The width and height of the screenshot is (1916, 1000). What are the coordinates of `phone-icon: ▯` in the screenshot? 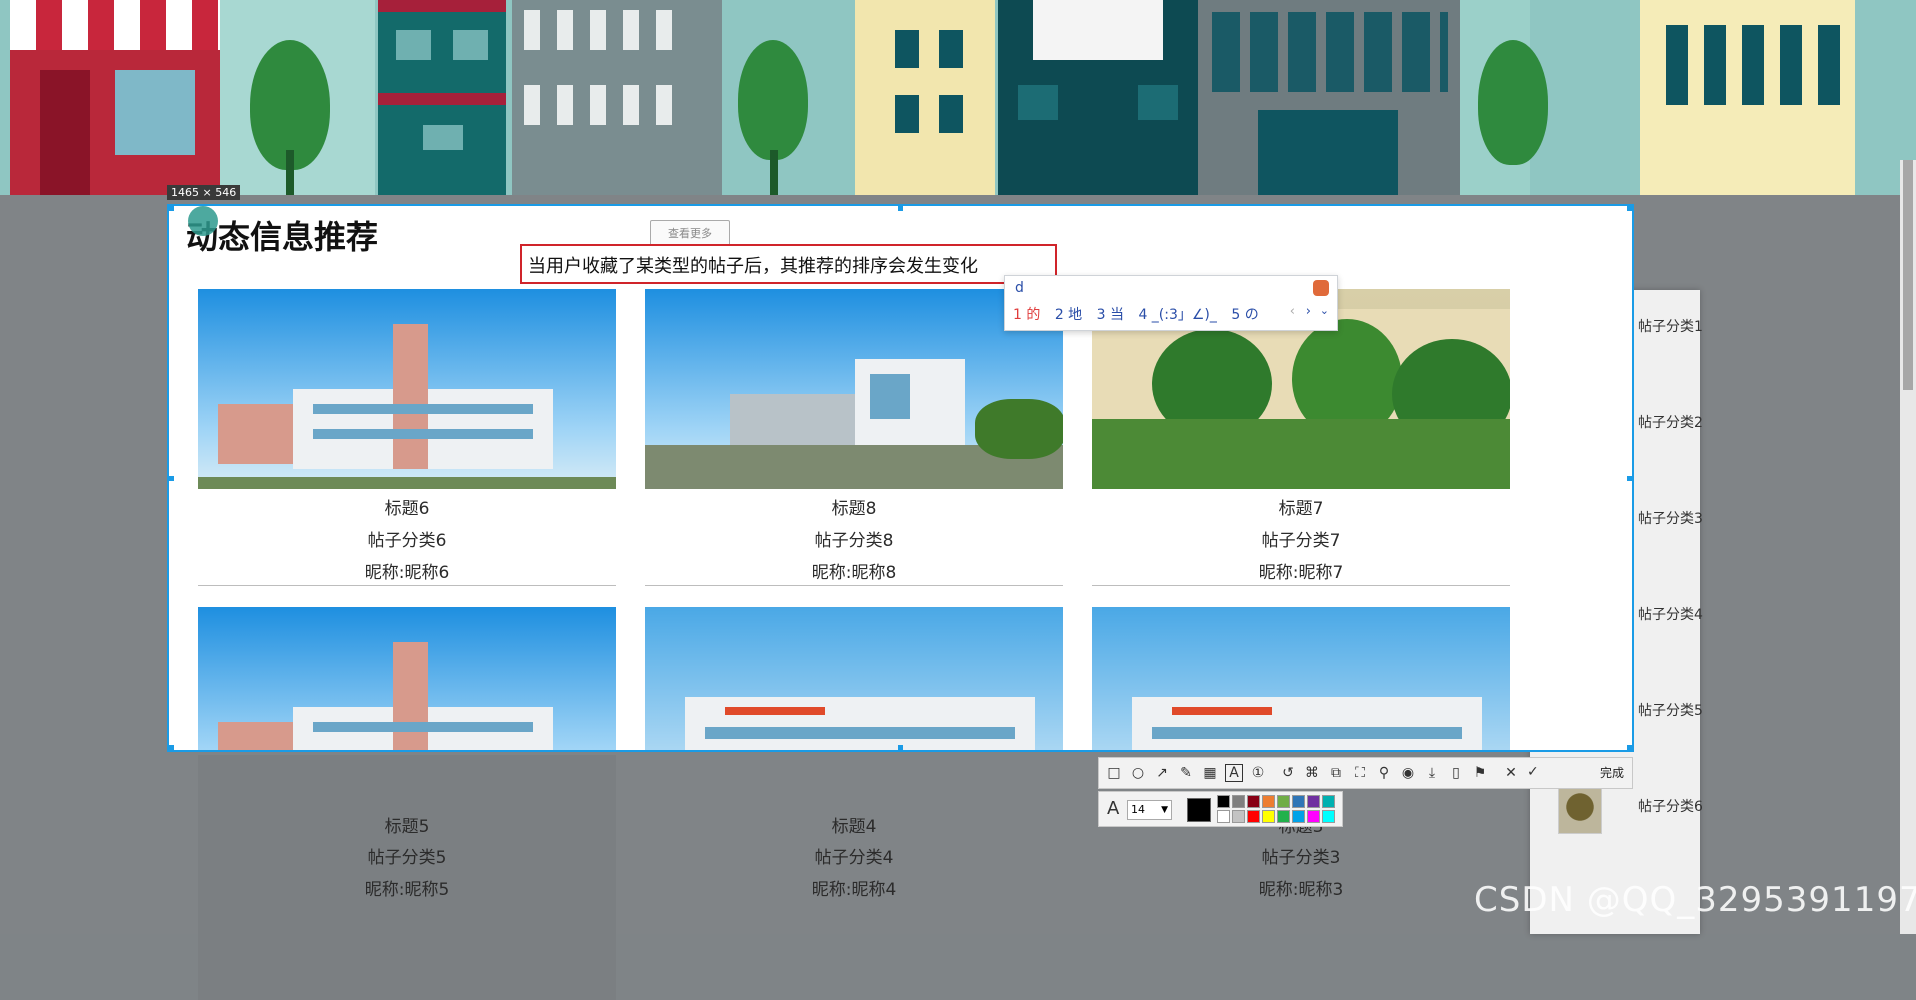 It's located at (1456, 773).